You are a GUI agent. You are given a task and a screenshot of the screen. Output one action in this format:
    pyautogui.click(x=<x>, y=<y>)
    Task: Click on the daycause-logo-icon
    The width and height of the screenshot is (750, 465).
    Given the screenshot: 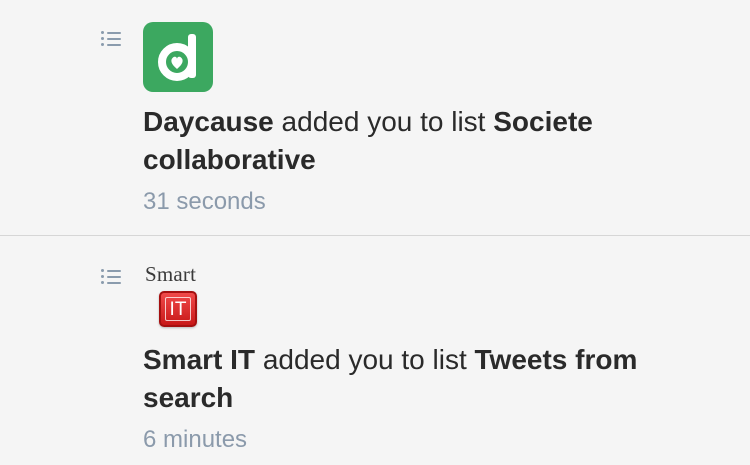 What is the action you would take?
    pyautogui.click(x=177, y=57)
    